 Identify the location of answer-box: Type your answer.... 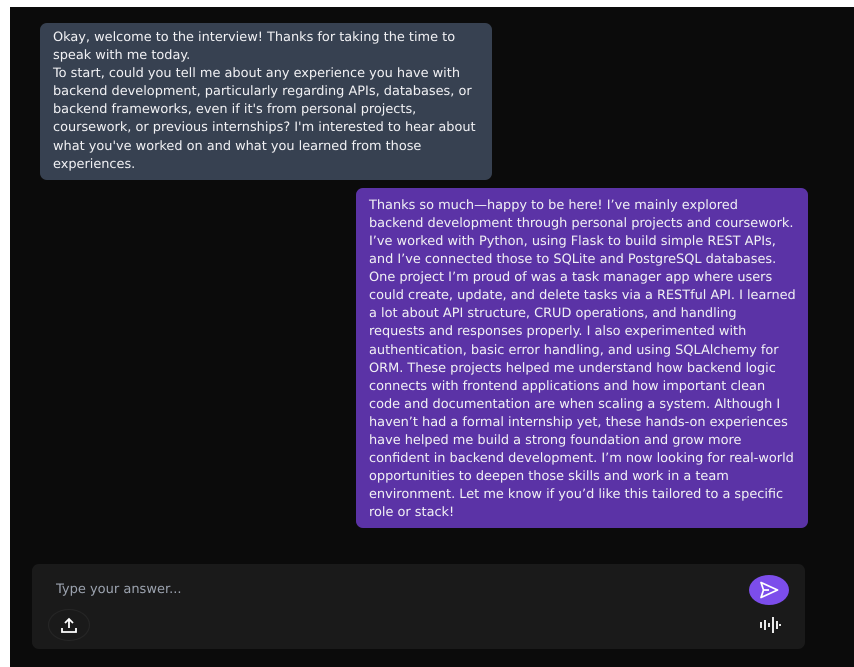
(418, 607).